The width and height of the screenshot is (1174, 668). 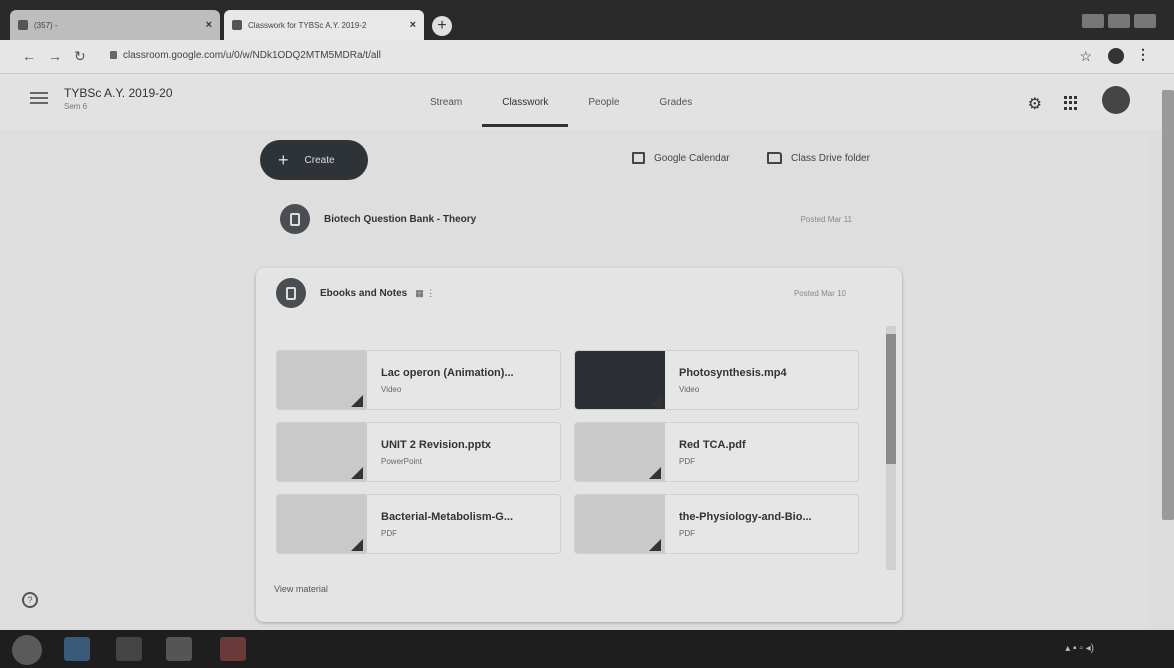 What do you see at coordinates (401, 461) in the screenshot?
I see `material-type: PowerPoint` at bounding box center [401, 461].